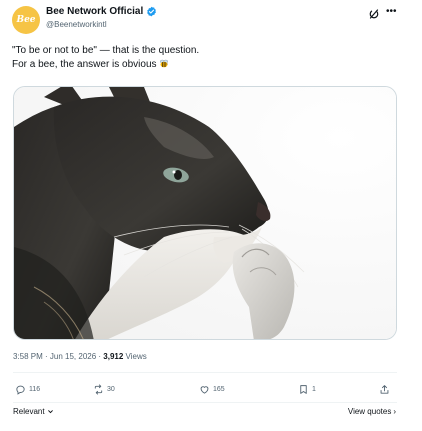 This screenshot has height=431, width=422. I want to click on avatar-text: Bee, so click(26, 20).